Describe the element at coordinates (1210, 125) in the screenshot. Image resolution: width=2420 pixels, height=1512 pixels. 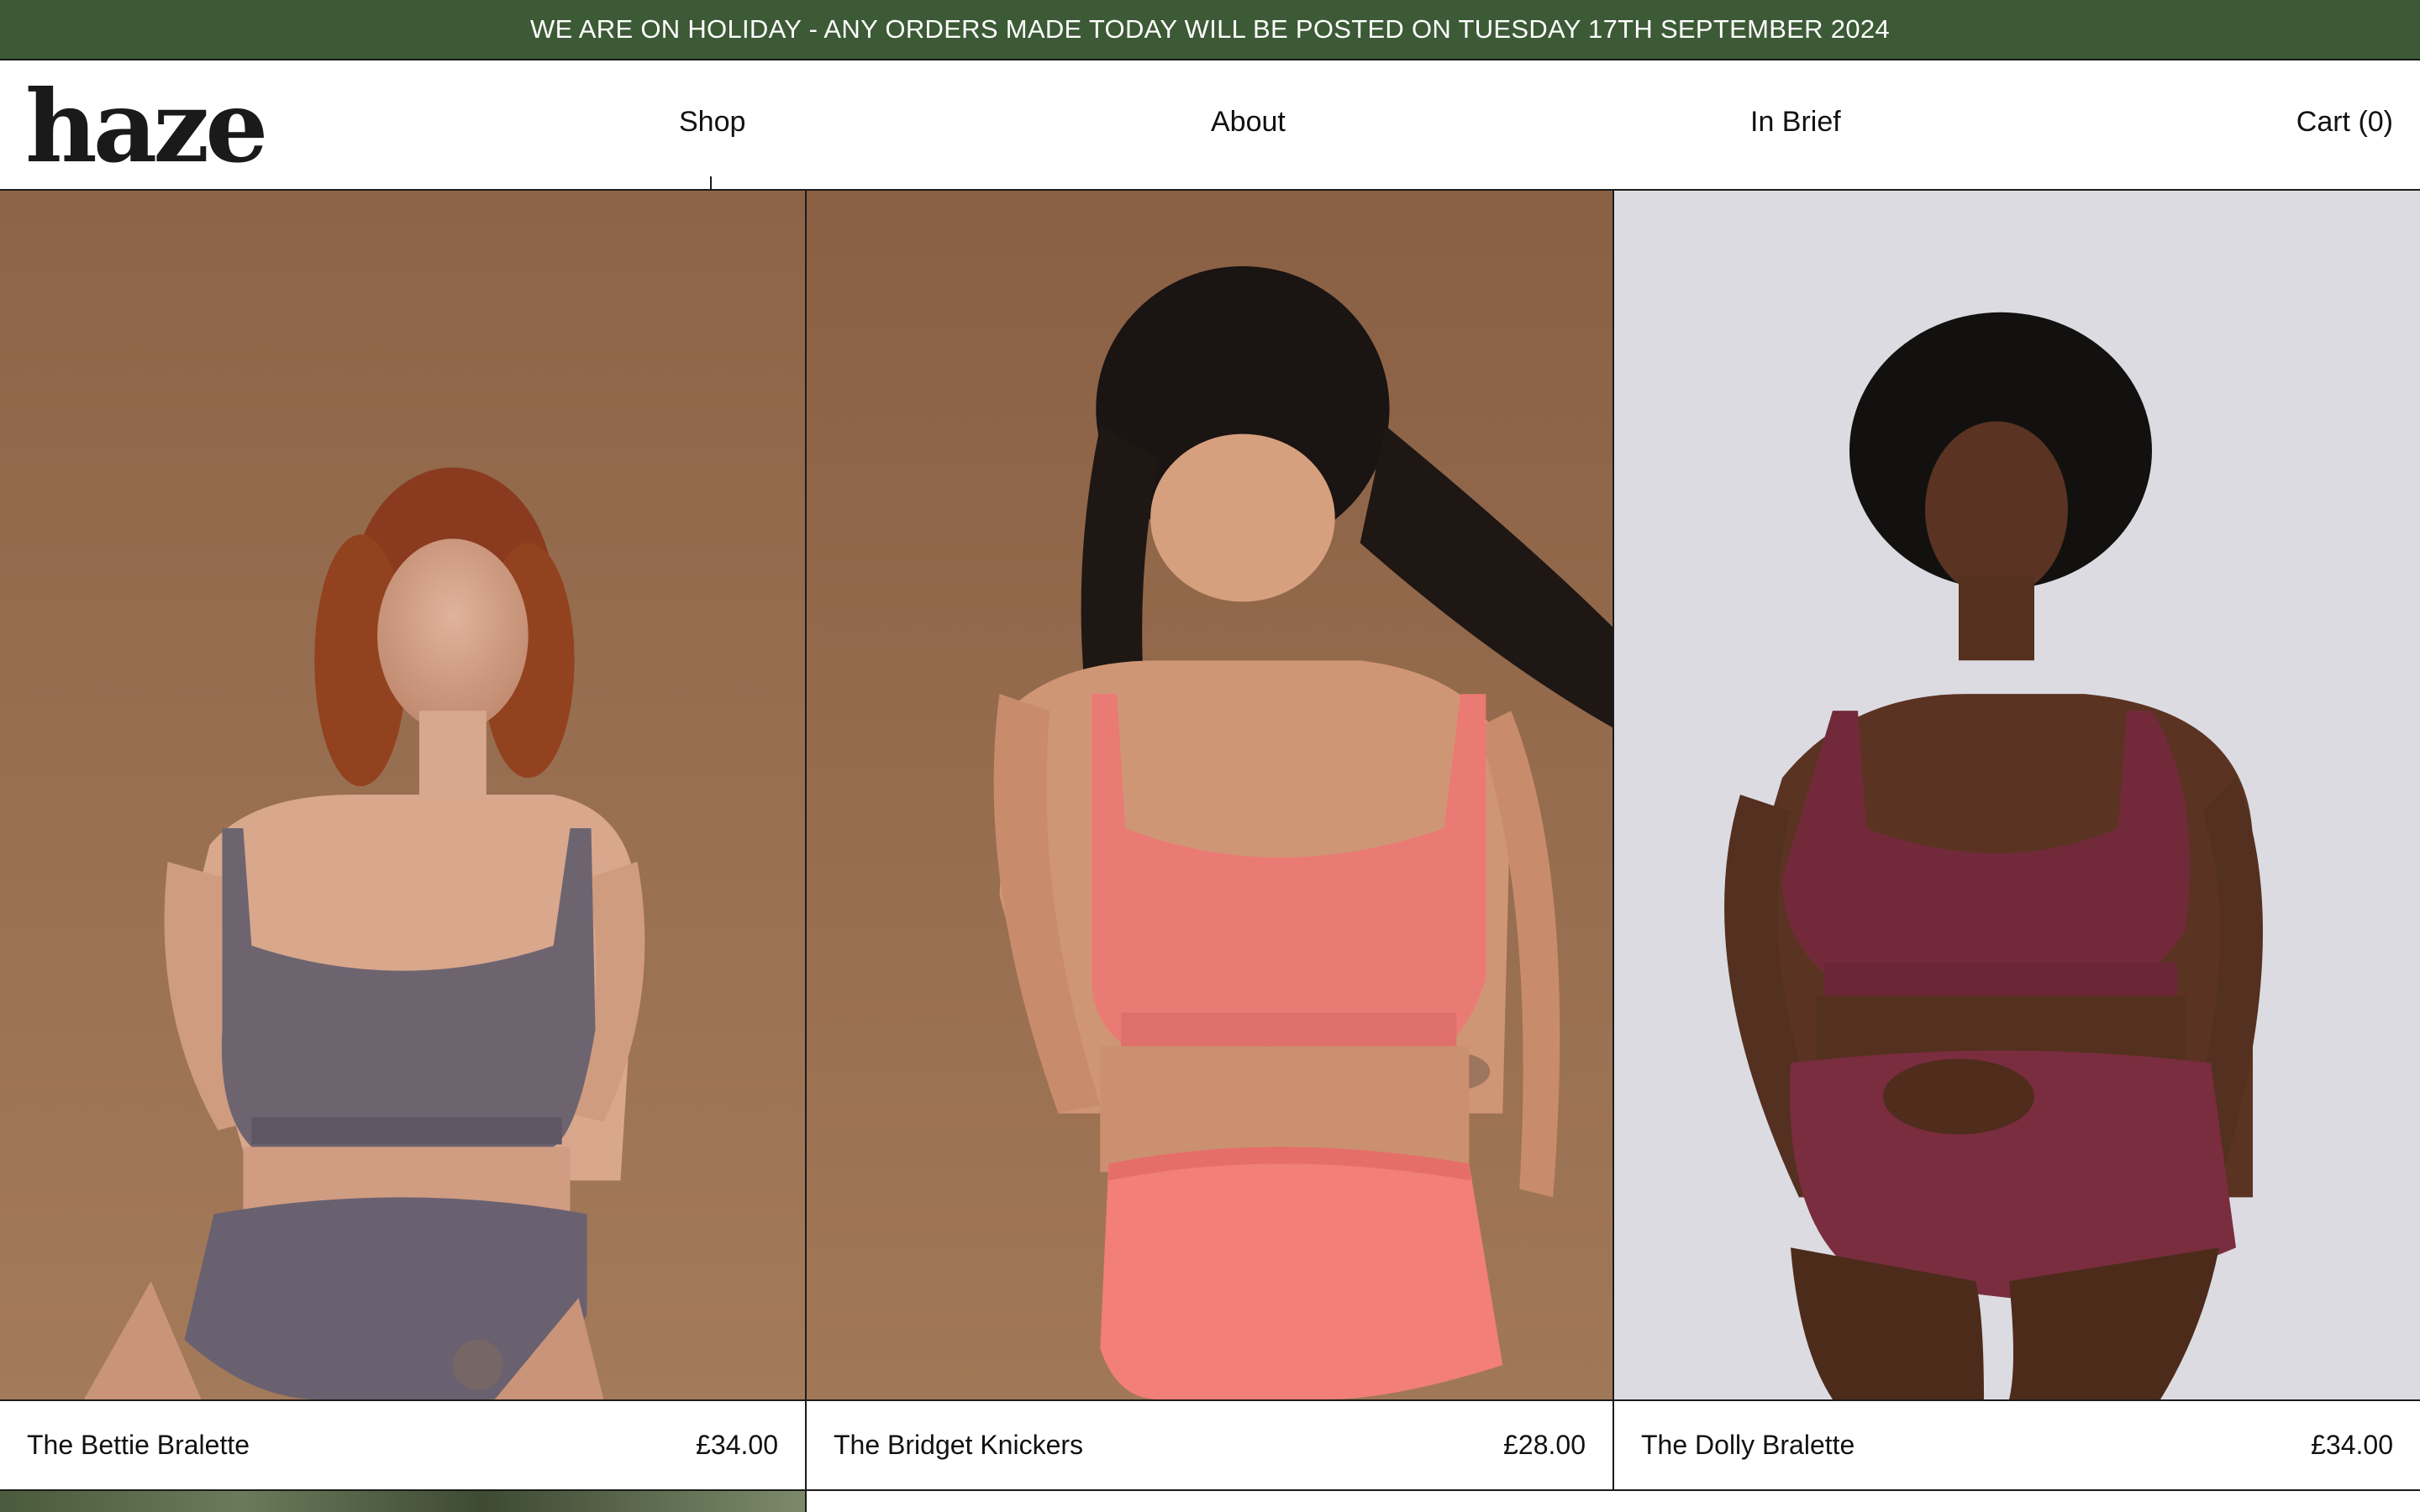
I see `site-header: haze Shop About In Brief Cart (0)` at that location.